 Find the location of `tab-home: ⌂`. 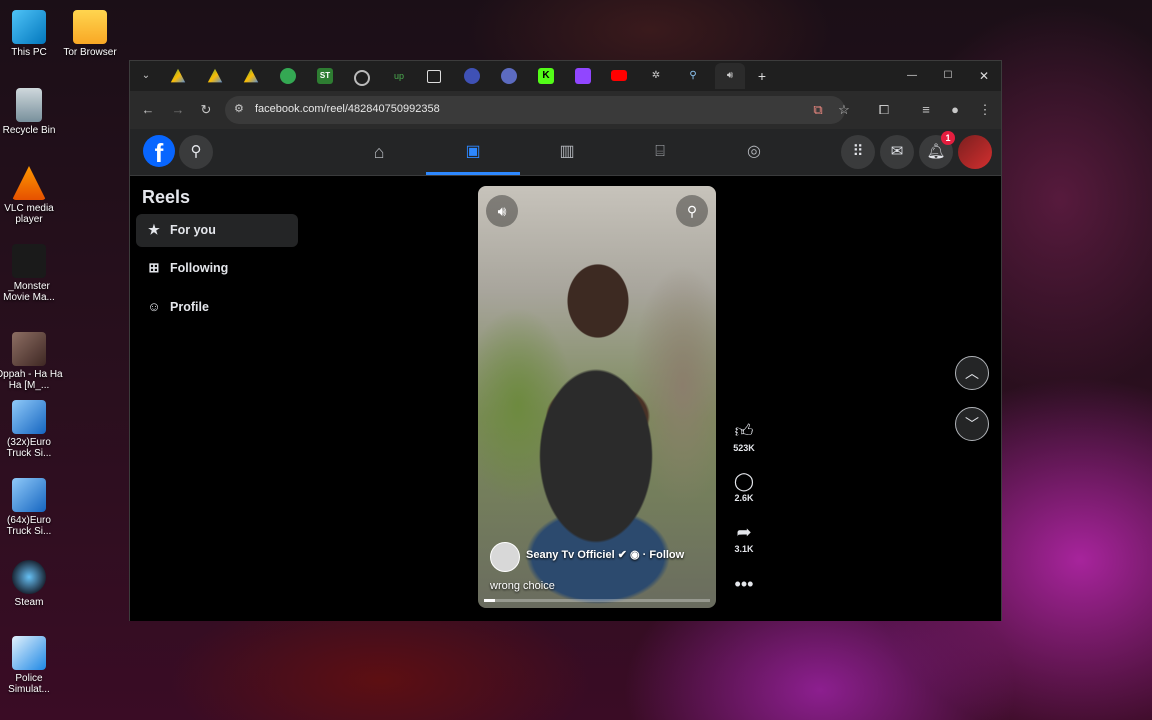

tab-home: ⌂ is located at coordinates (379, 152).